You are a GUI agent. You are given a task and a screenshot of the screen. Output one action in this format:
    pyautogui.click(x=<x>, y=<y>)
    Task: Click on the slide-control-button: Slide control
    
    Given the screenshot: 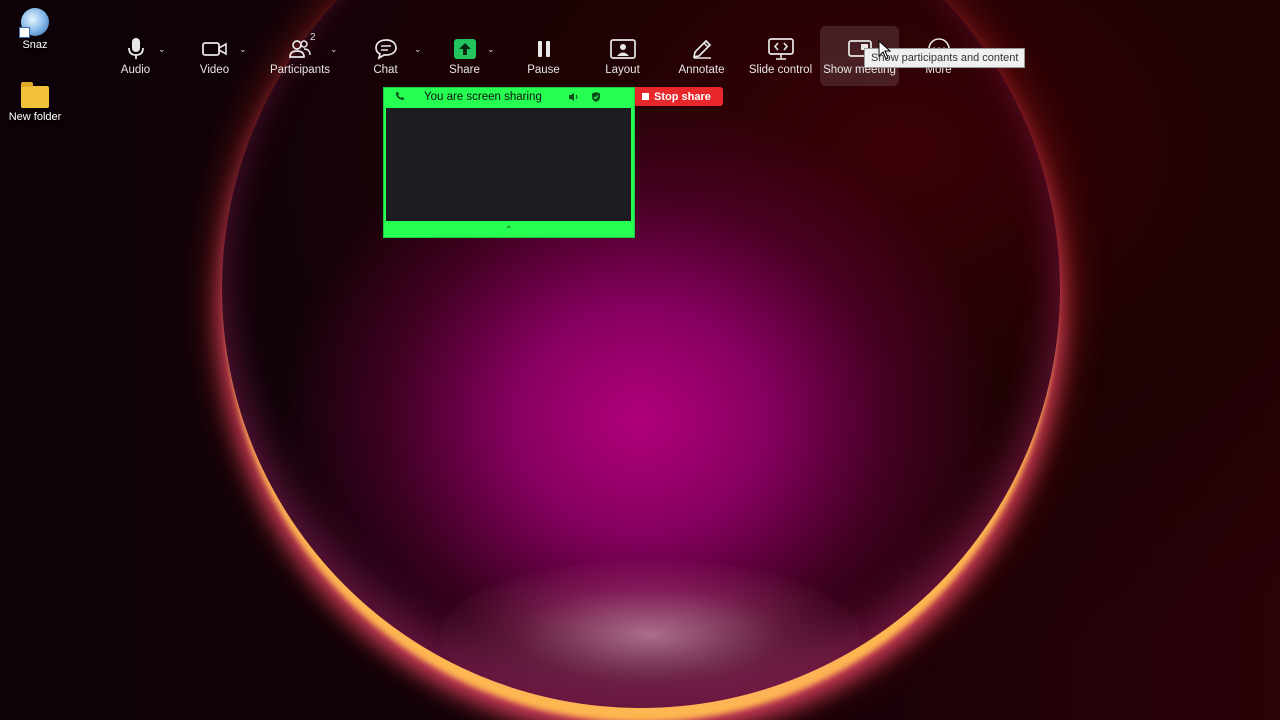 What is the action you would take?
    pyautogui.click(x=780, y=56)
    